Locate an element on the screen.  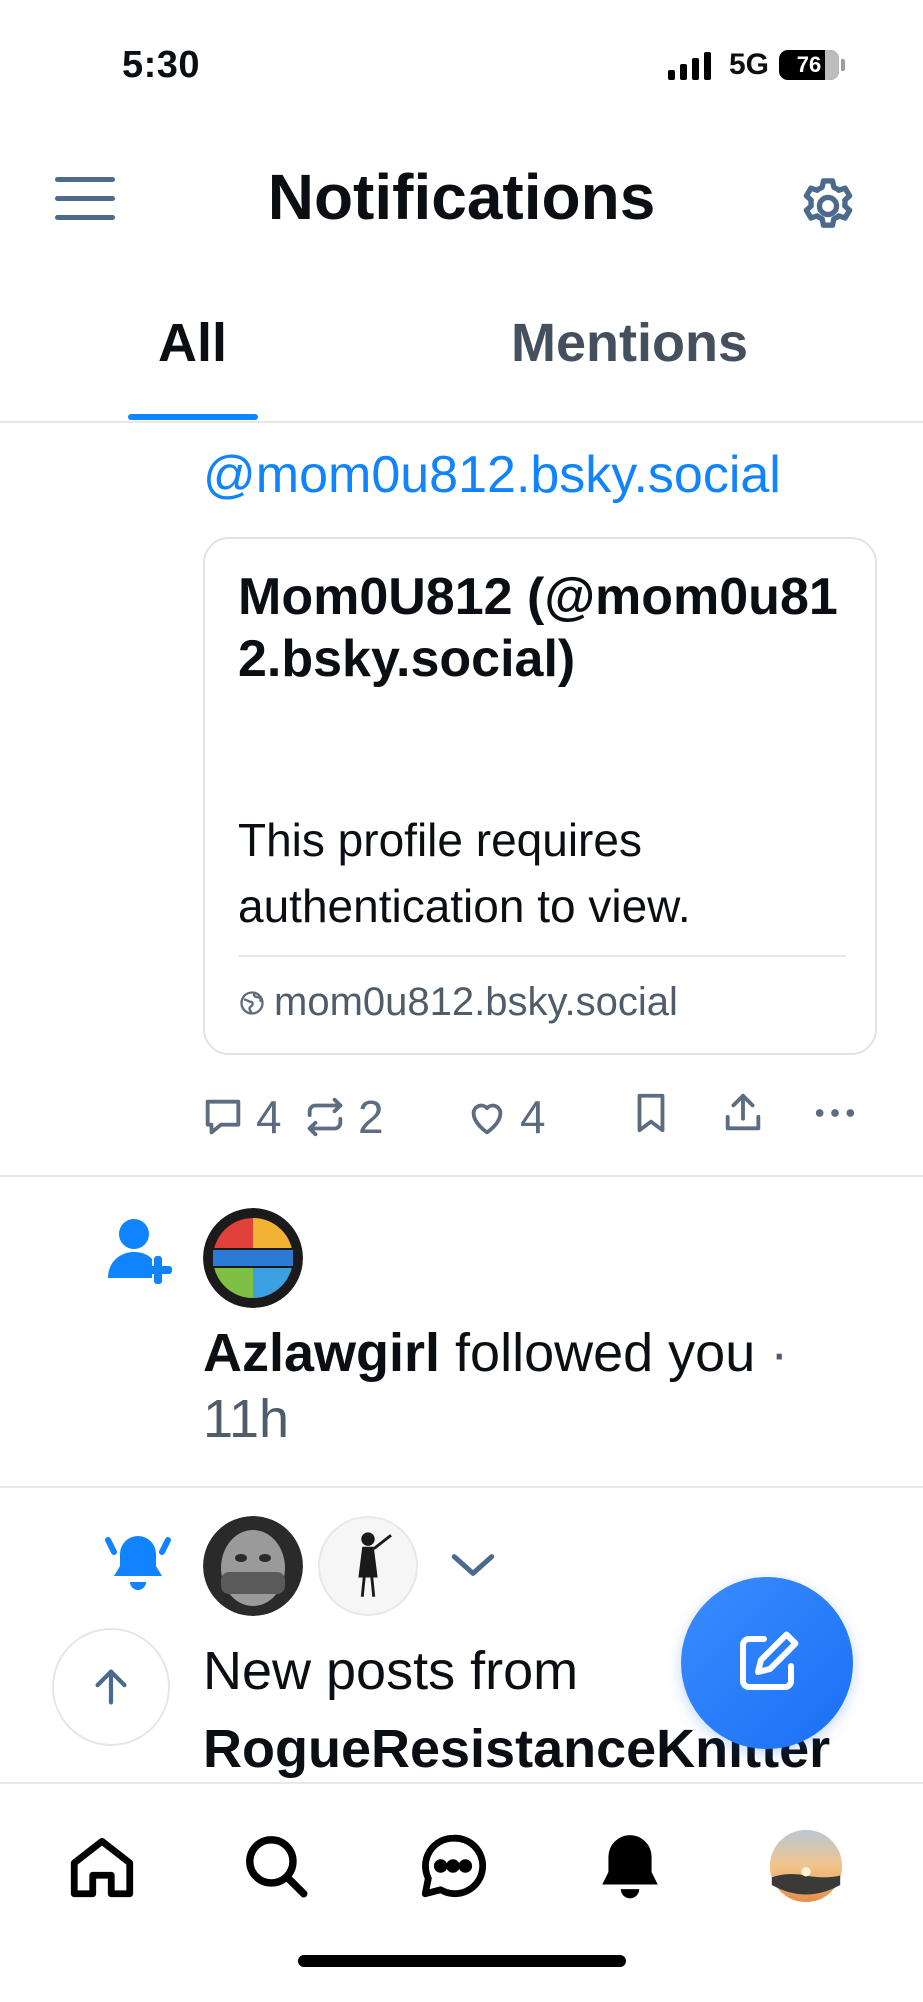
share-icon is located at coordinates (743, 1112).